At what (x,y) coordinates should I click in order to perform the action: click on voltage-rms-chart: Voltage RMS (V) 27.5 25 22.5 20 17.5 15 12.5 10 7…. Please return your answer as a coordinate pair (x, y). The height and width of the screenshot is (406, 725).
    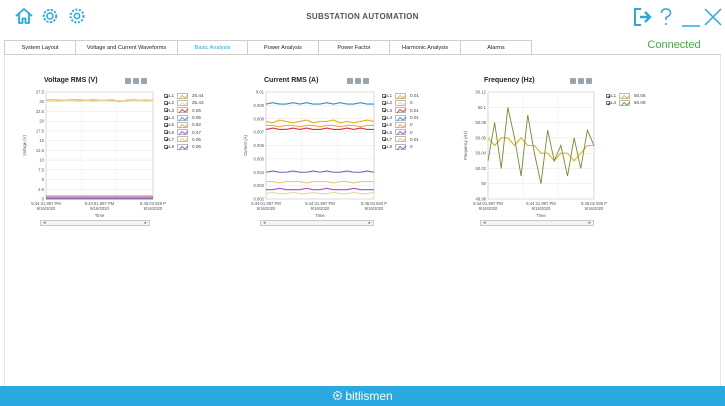
    Looking at the image, I should click on (112, 154).